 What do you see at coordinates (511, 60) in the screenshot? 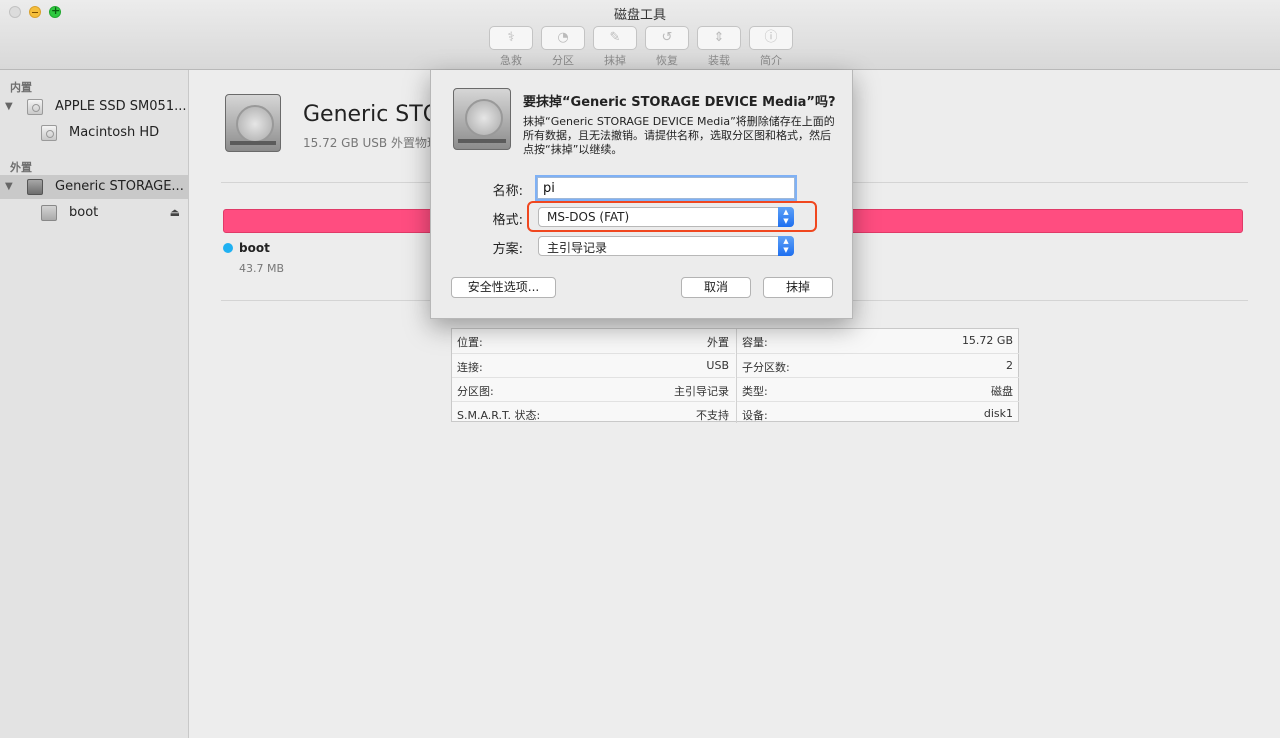
I see `toolbar-label: 急救` at bounding box center [511, 60].